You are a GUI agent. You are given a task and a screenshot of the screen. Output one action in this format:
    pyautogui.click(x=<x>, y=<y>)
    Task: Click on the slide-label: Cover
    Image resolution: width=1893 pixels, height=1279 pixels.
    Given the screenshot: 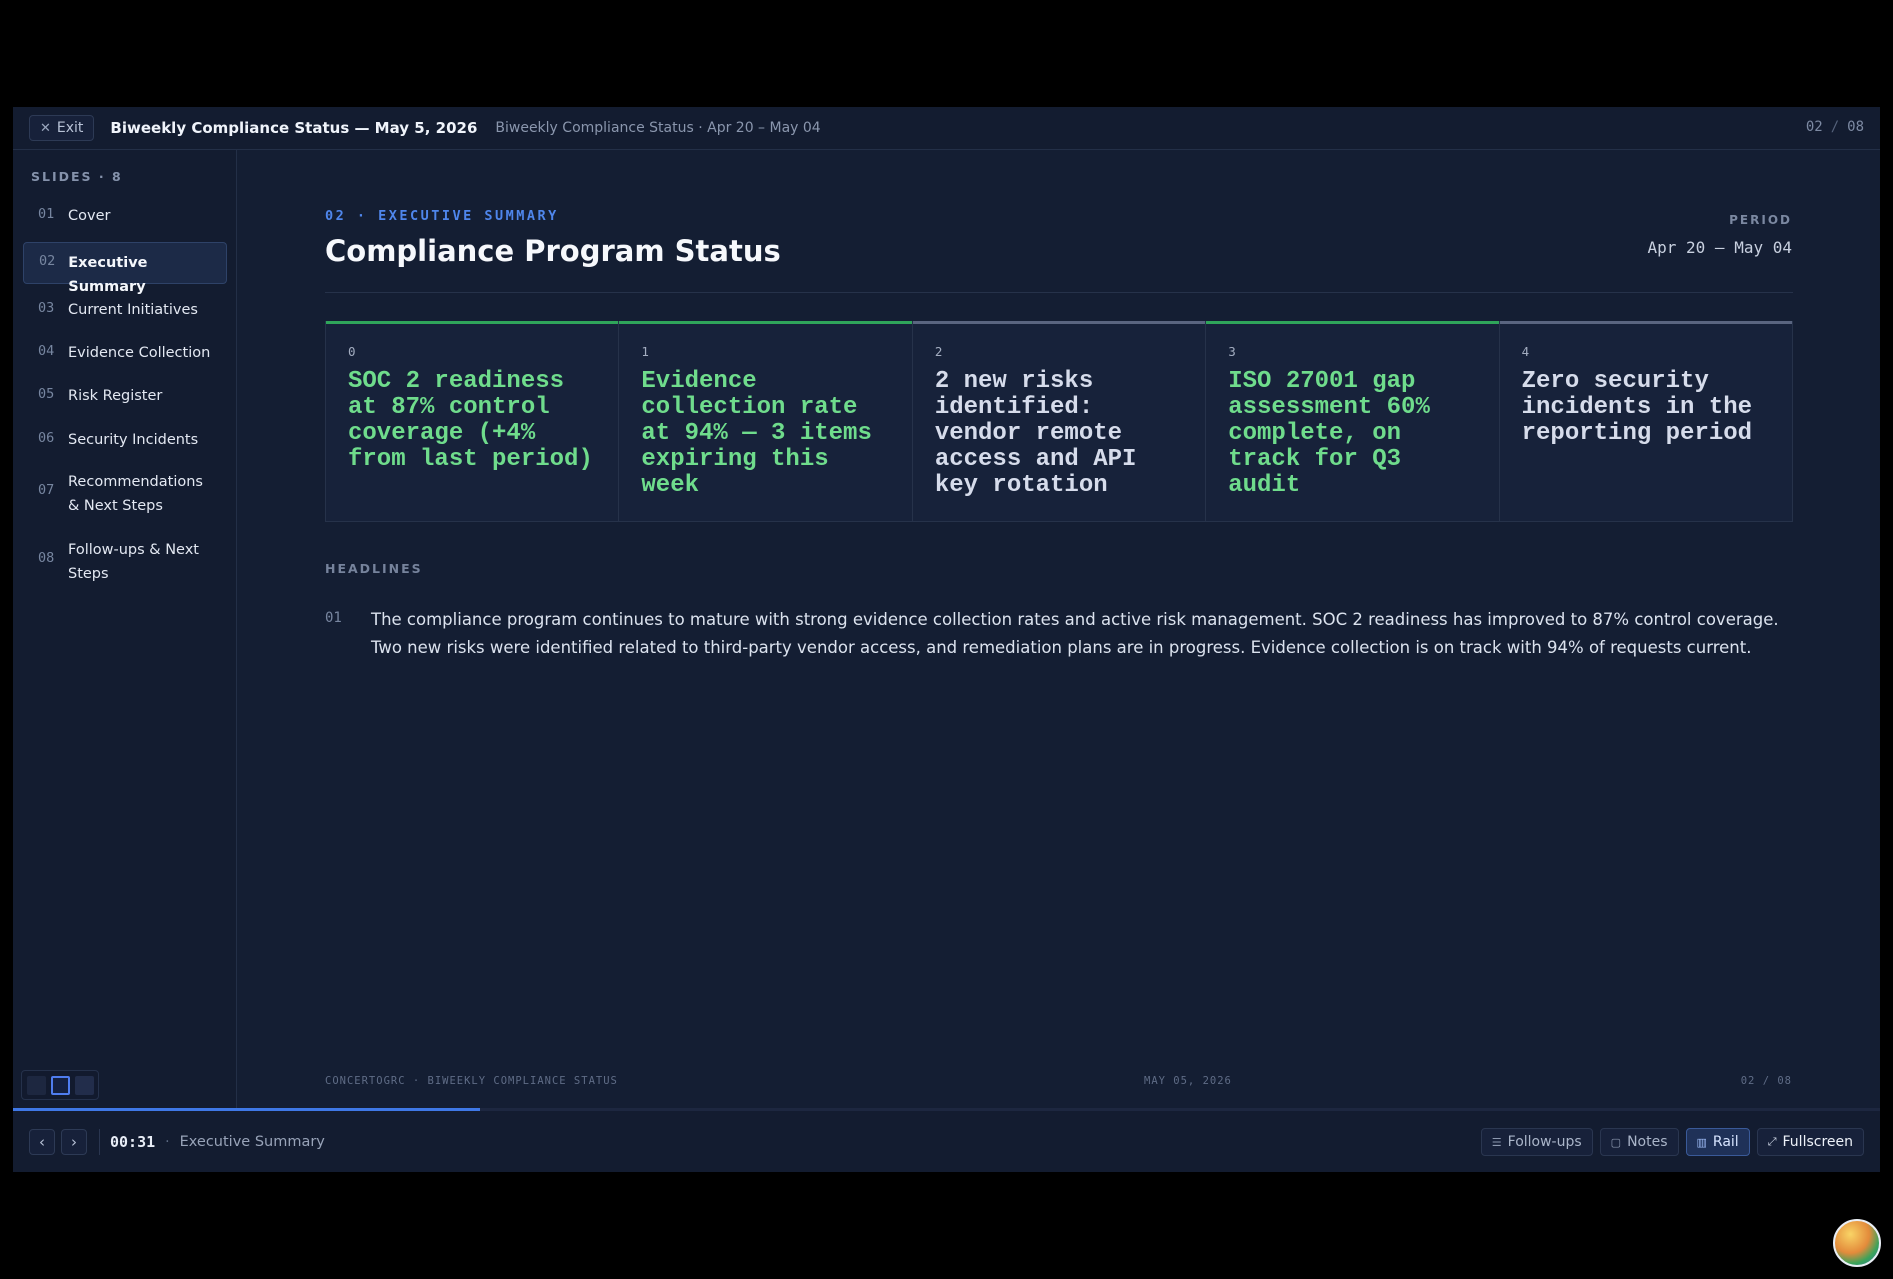 What is the action you would take?
    pyautogui.click(x=89, y=216)
    